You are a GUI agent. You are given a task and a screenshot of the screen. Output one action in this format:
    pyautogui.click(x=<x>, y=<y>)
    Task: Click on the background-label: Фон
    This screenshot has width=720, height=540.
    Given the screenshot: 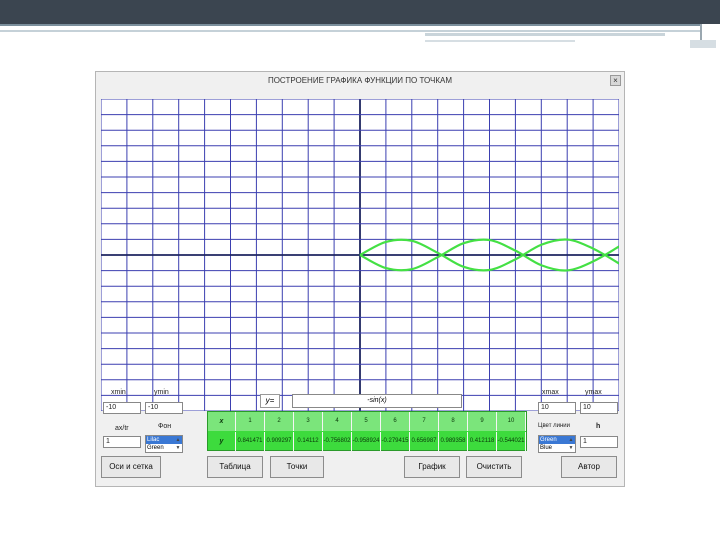 What is the action you would take?
    pyautogui.click(x=165, y=426)
    